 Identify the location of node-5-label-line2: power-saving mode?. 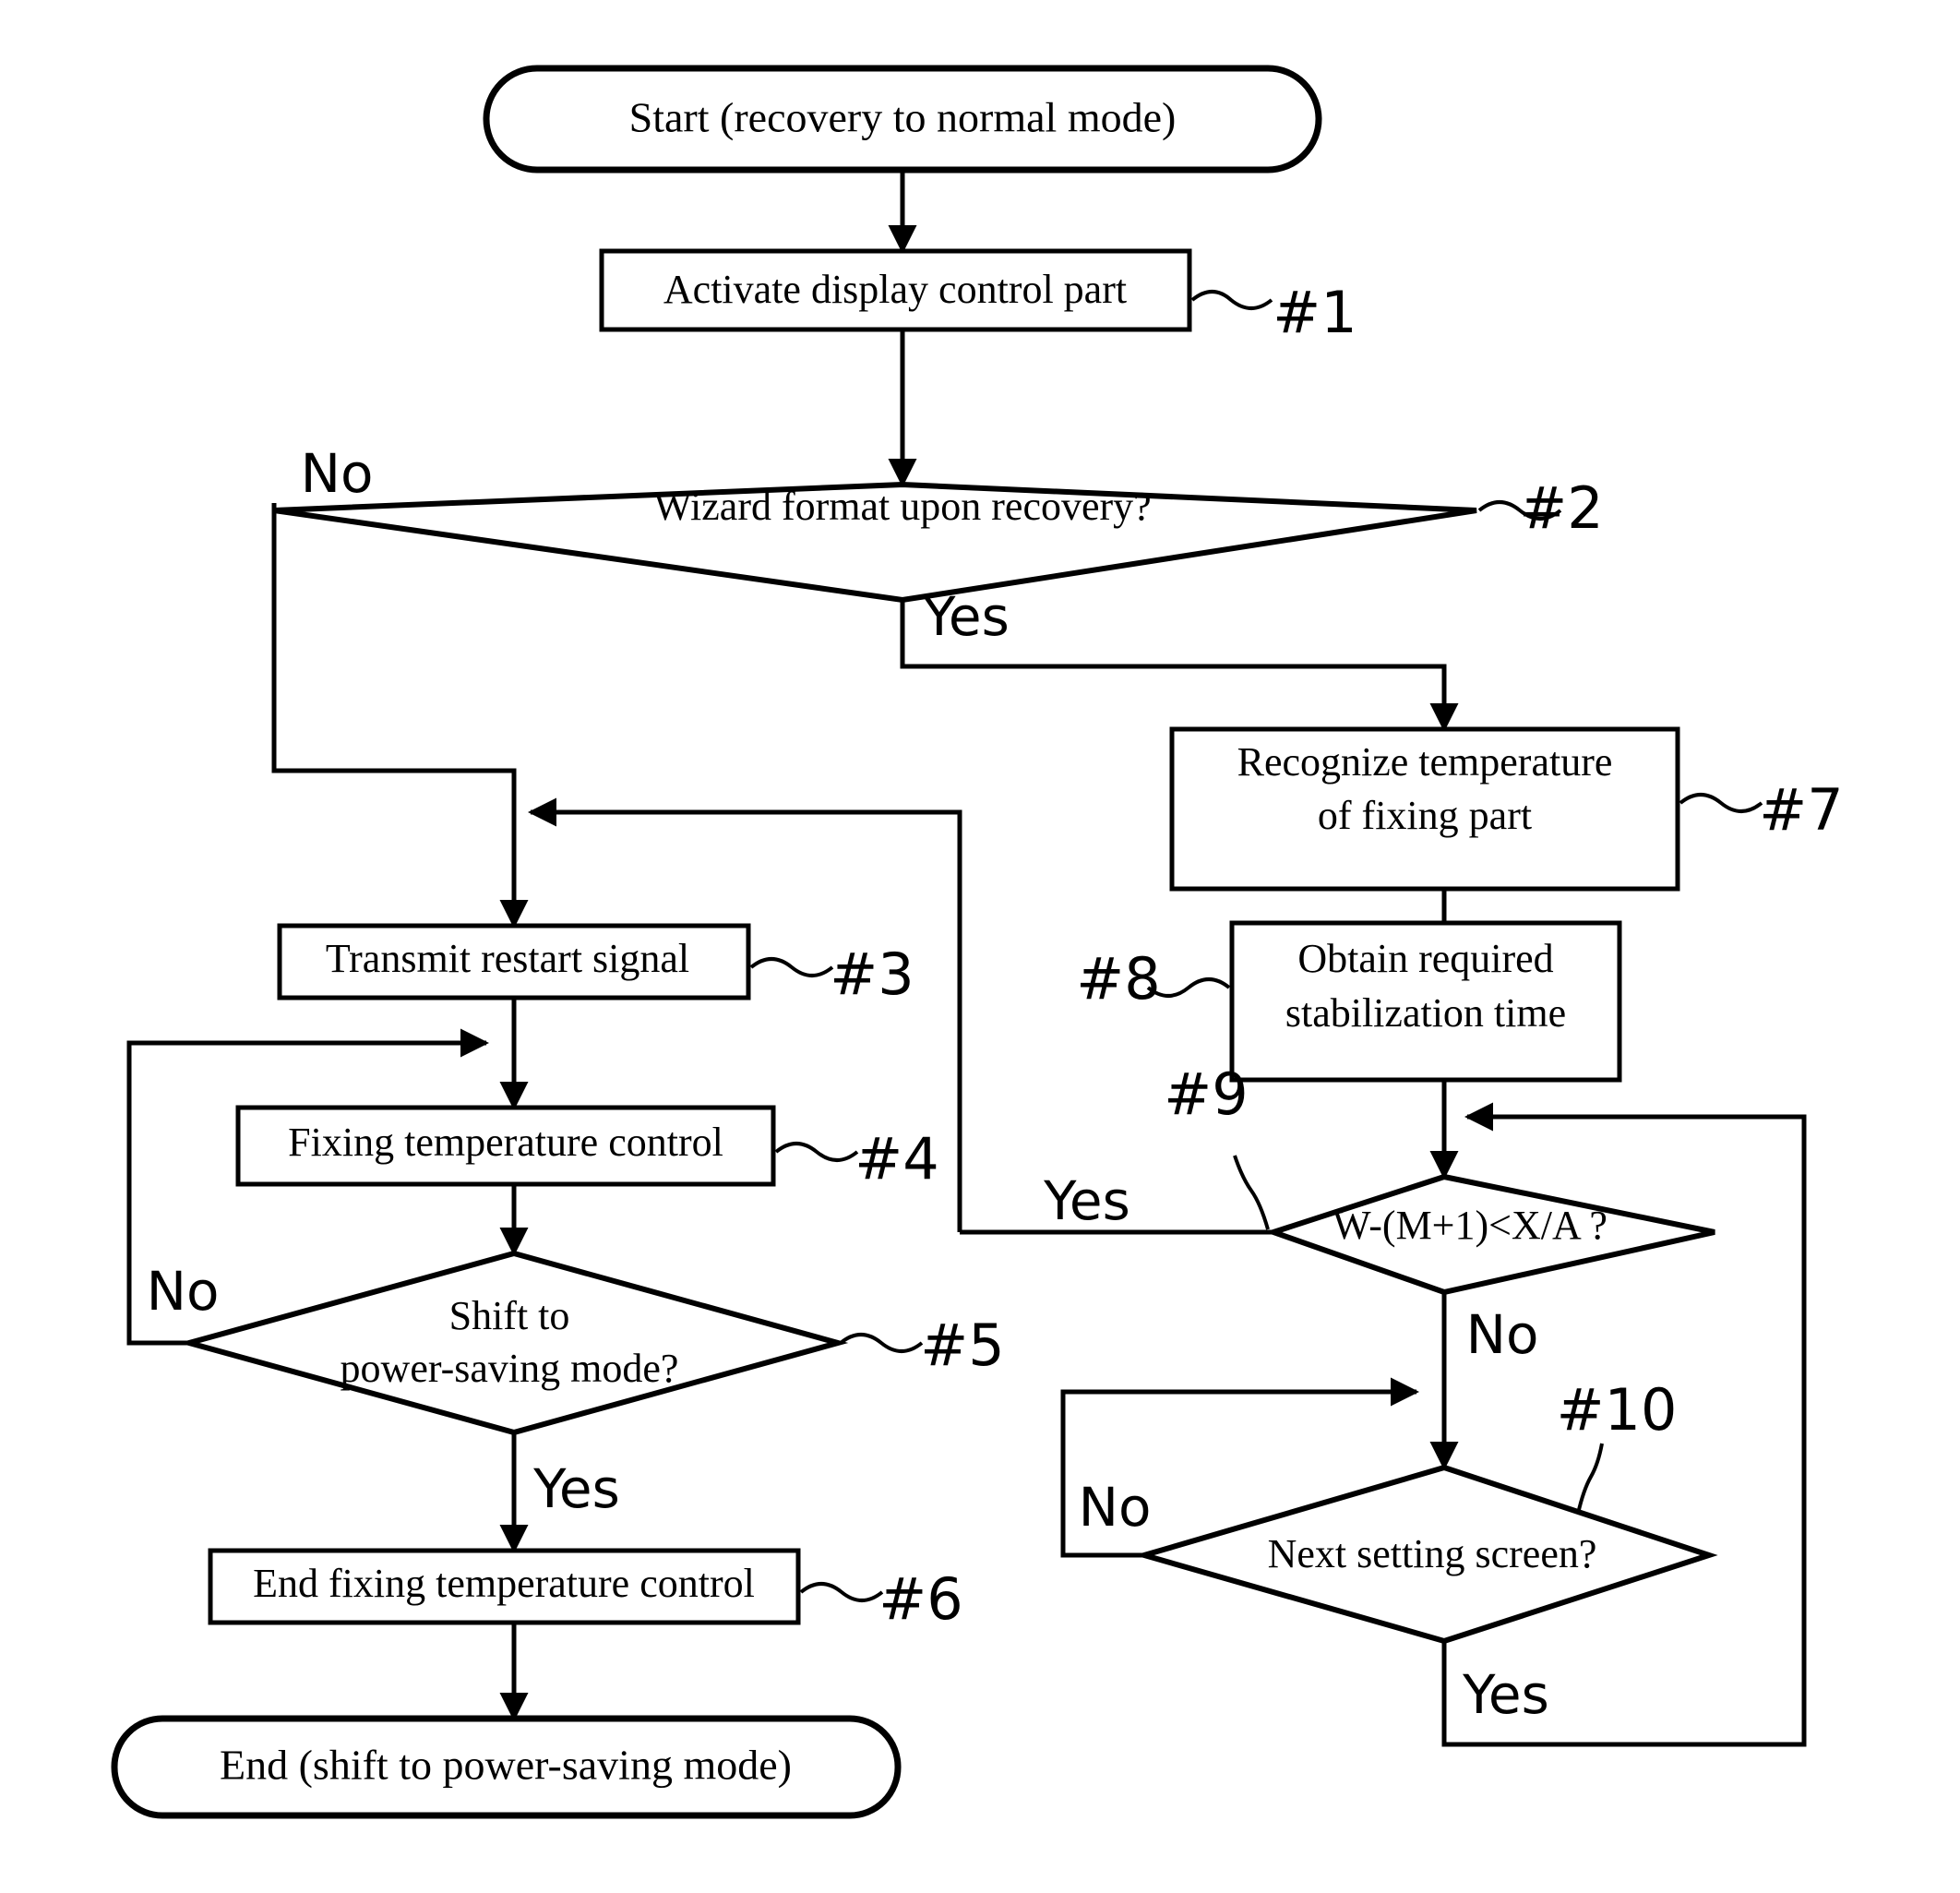
(510, 1368).